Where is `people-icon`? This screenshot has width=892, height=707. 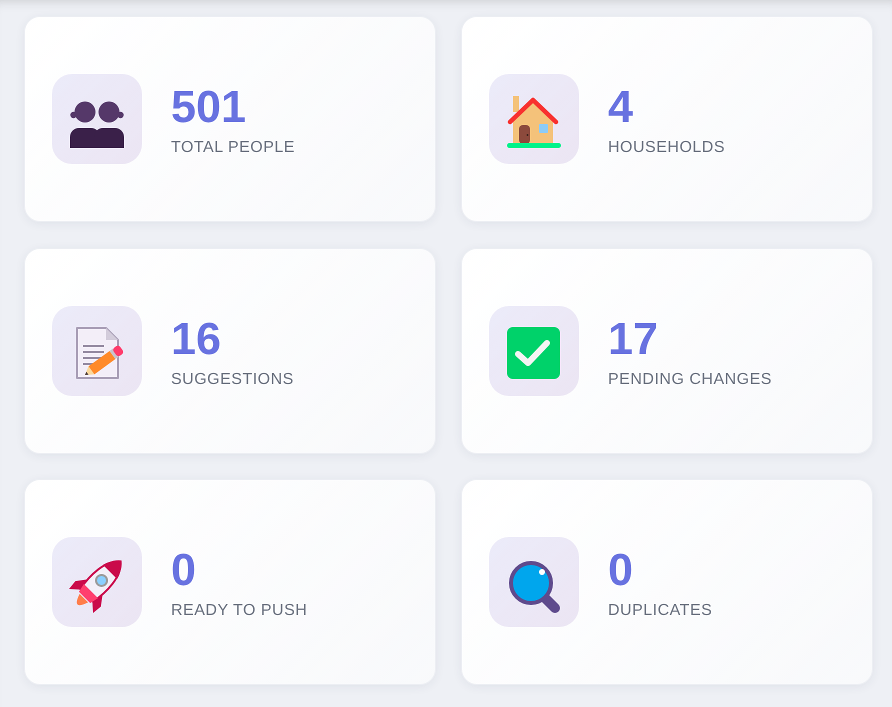 people-icon is located at coordinates (97, 119).